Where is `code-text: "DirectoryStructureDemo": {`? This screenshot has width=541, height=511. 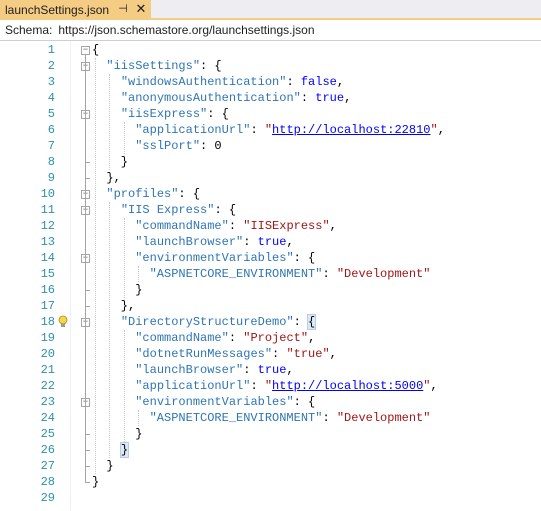
code-text: "DirectoryStructureDemo": { is located at coordinates (204, 322).